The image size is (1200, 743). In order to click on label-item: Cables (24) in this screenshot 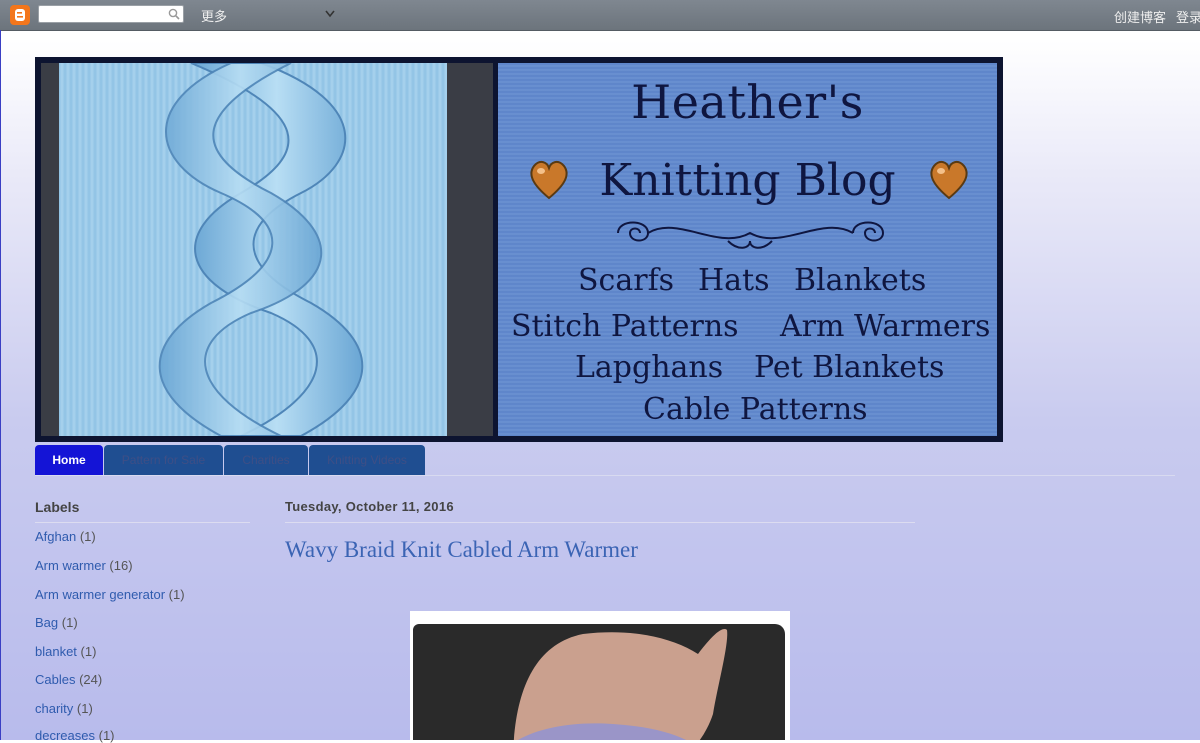, I will do `click(68, 679)`.